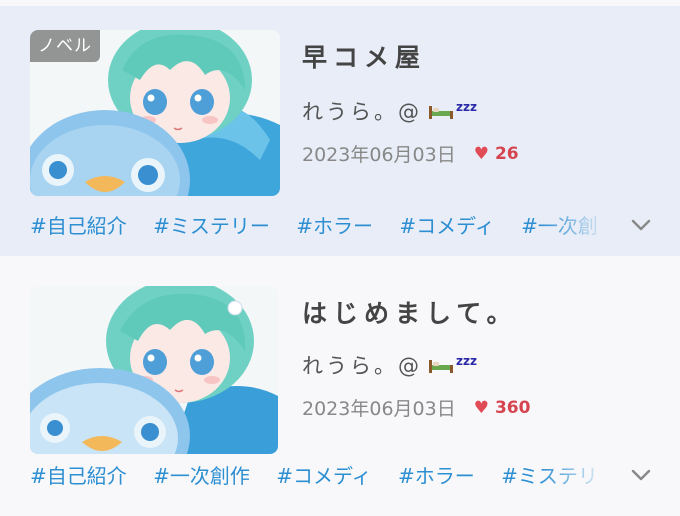  Describe the element at coordinates (506, 153) in the screenshot. I see `like-count: 26` at that location.